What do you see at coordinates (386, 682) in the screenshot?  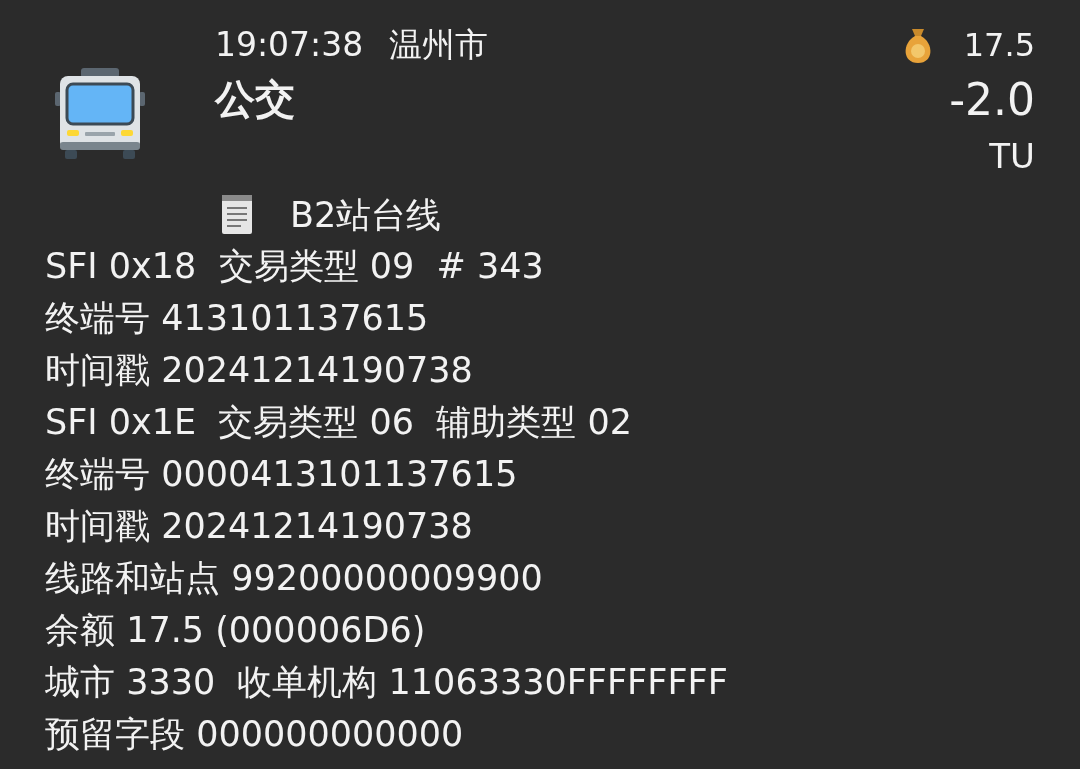 I see `record-line: 城市 3330 收单机构 11063330FFFFFFFF` at bounding box center [386, 682].